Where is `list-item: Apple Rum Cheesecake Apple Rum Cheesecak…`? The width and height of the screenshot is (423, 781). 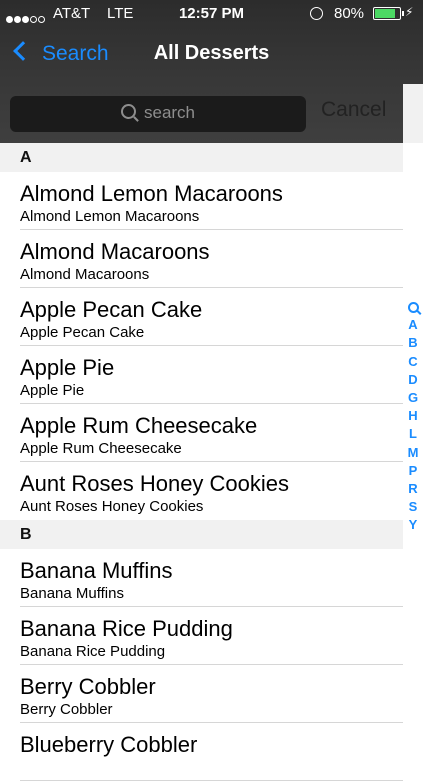
list-item: Apple Rum Cheesecake Apple Rum Cheesecak… is located at coordinates (201, 433).